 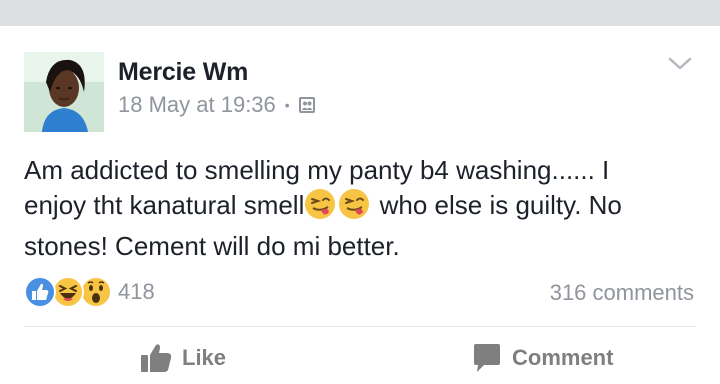 What do you see at coordinates (164, 205) in the screenshot?
I see `post-text-segment: enjoy tht kanatural smell` at bounding box center [164, 205].